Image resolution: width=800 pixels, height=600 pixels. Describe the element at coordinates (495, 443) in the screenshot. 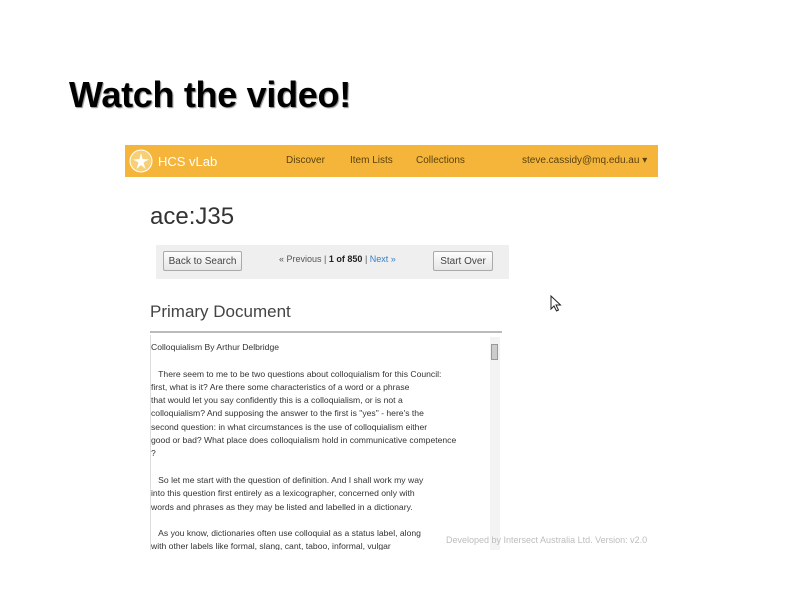

I see `scrollbar` at that location.